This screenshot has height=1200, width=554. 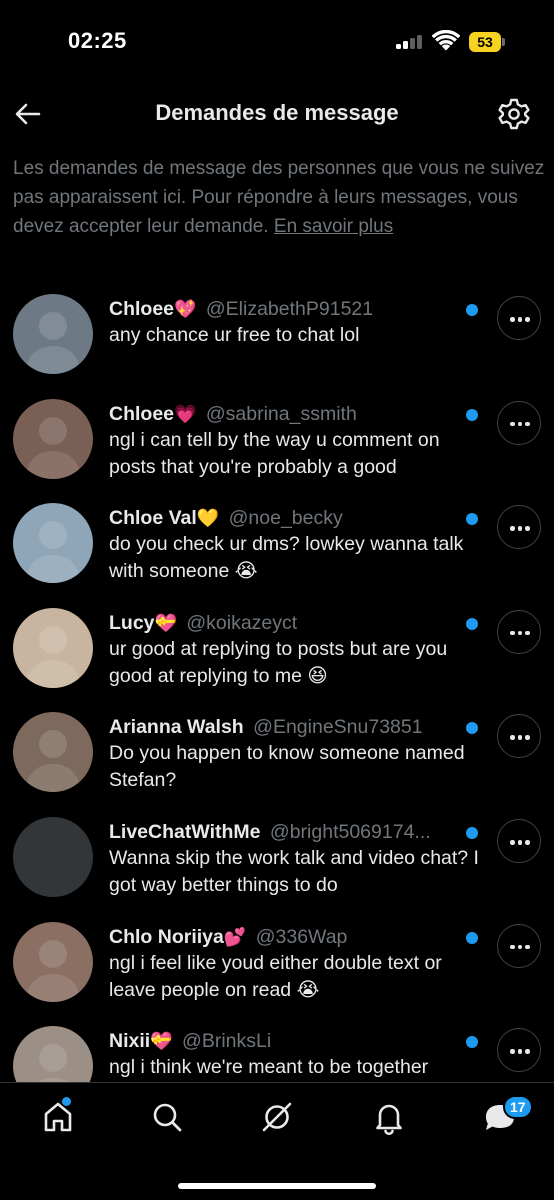 What do you see at coordinates (518, 1107) in the screenshot?
I see `messages-badge: 17` at bounding box center [518, 1107].